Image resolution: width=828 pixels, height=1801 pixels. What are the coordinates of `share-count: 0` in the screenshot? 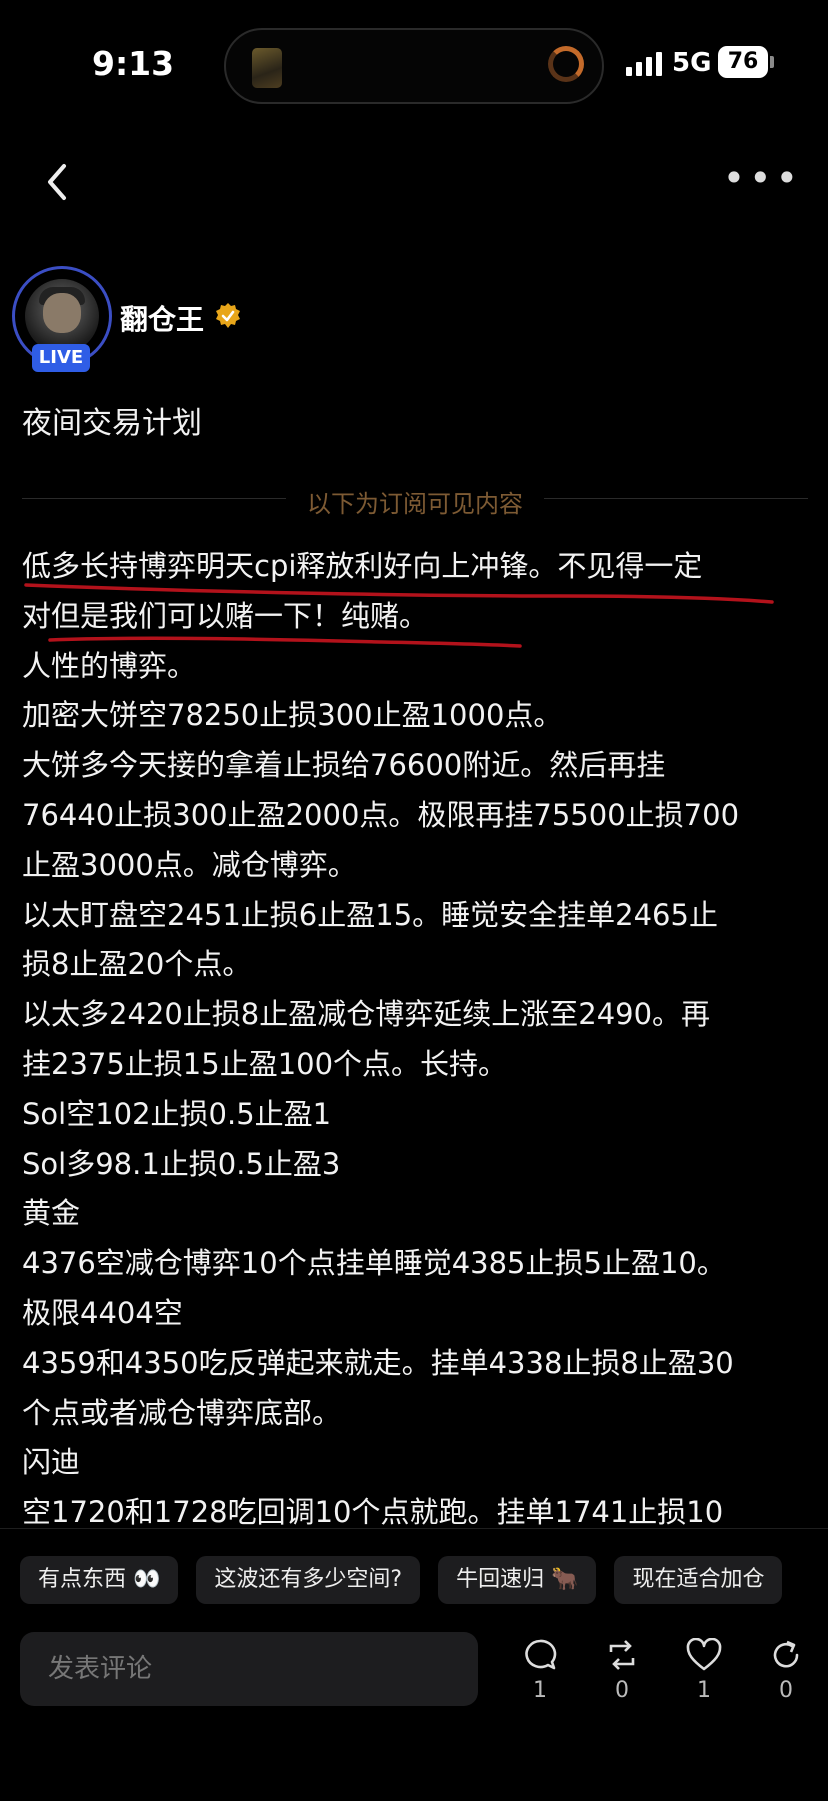 It's located at (786, 1690).